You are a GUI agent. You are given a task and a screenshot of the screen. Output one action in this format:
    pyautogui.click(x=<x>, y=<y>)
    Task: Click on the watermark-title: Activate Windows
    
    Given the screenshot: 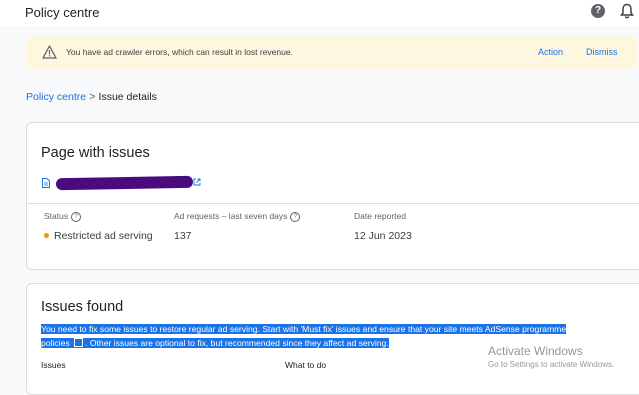 What is the action you would take?
    pyautogui.click(x=535, y=351)
    